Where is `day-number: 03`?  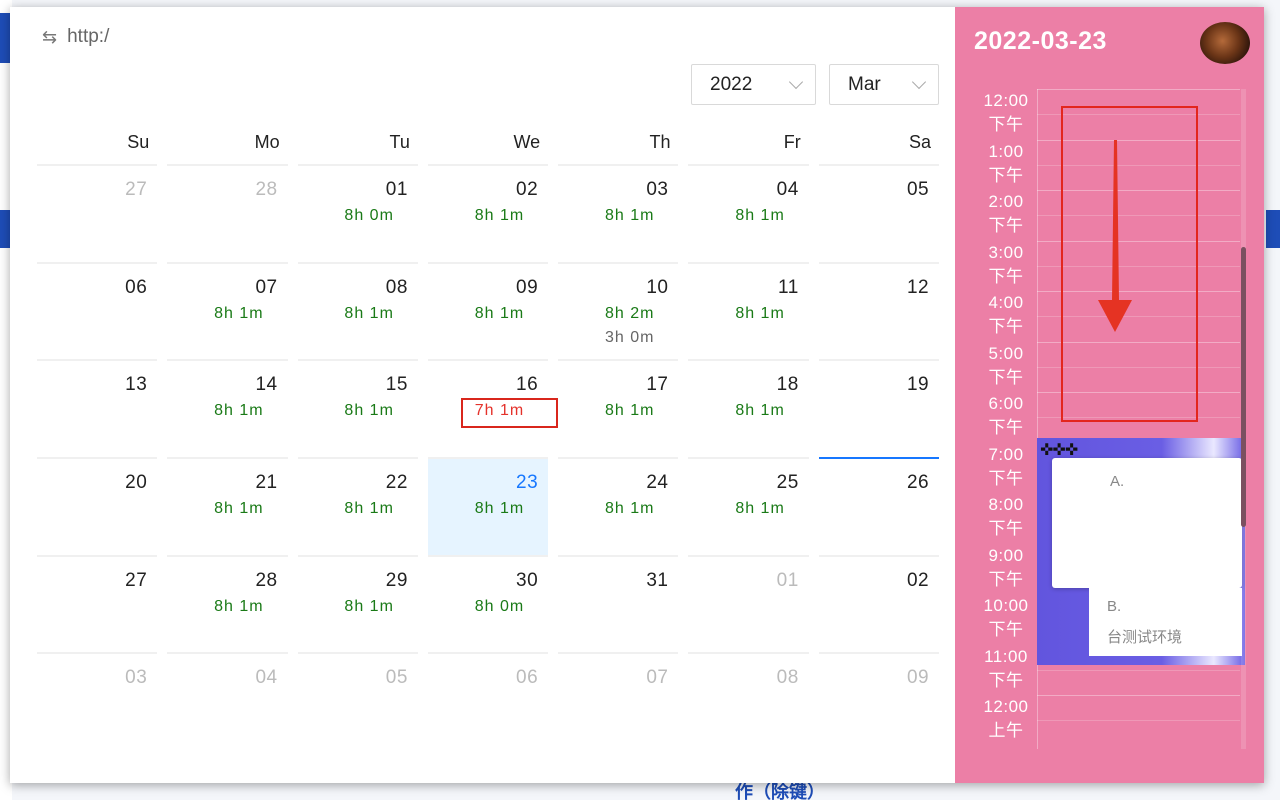
day-number: 03 is located at coordinates (136, 678).